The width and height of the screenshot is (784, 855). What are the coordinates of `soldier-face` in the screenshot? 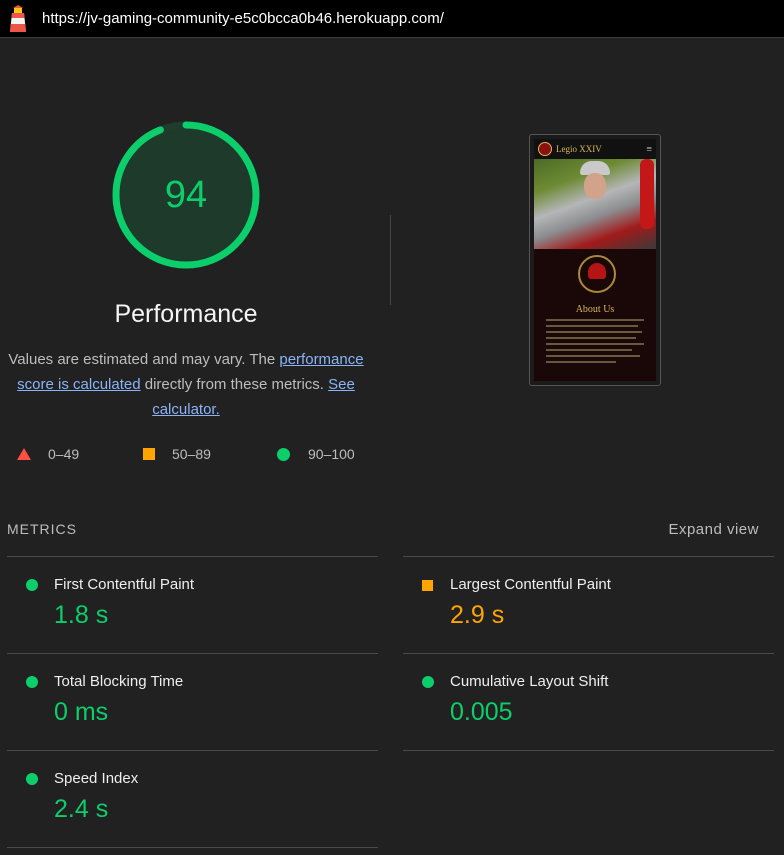 It's located at (595, 186).